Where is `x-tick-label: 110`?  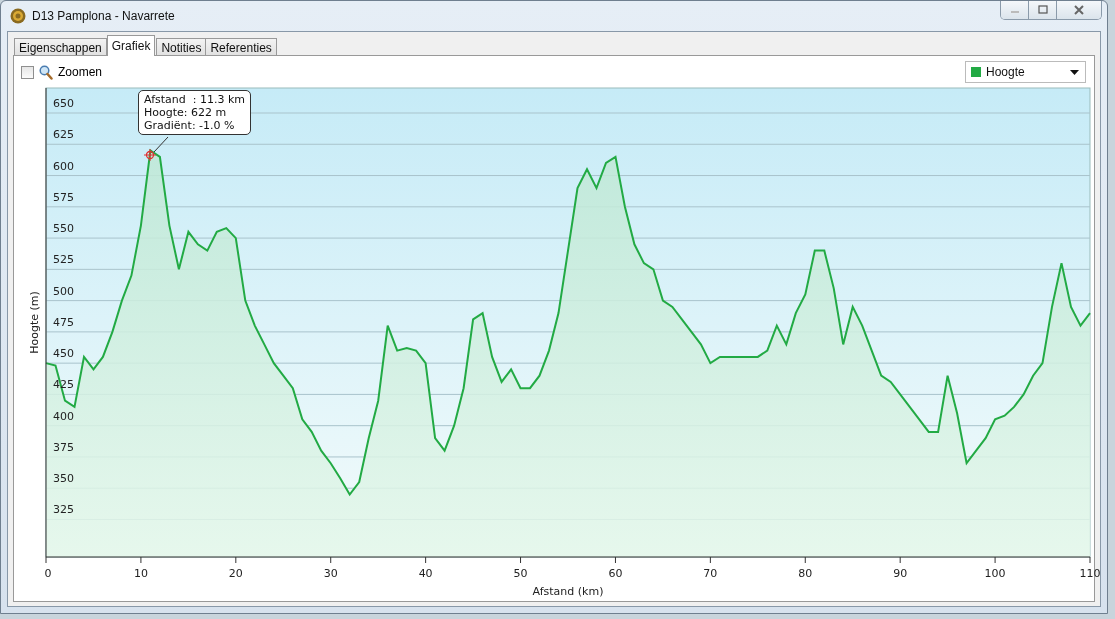 x-tick-label: 110 is located at coordinates (1089, 573).